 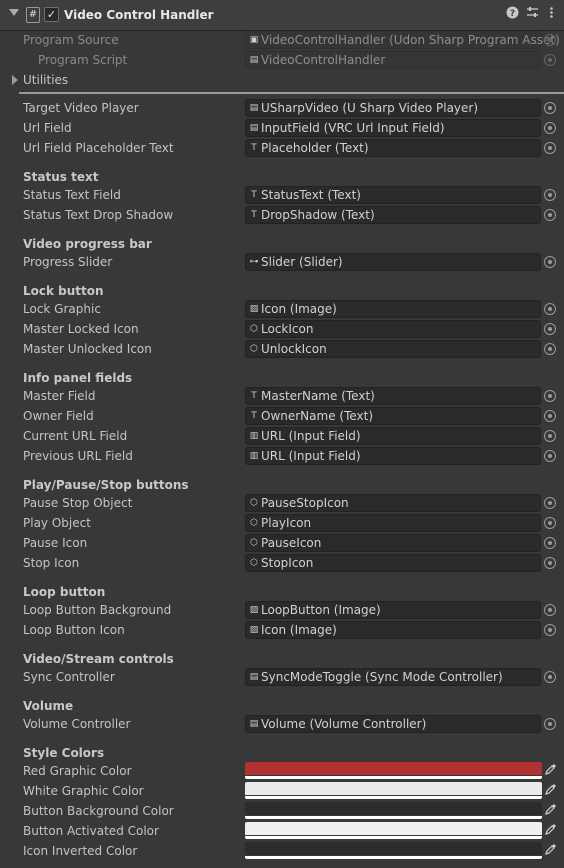 What do you see at coordinates (393, 543) in the screenshot?
I see `pause-icon-field: ⬡ PauseIcon` at bounding box center [393, 543].